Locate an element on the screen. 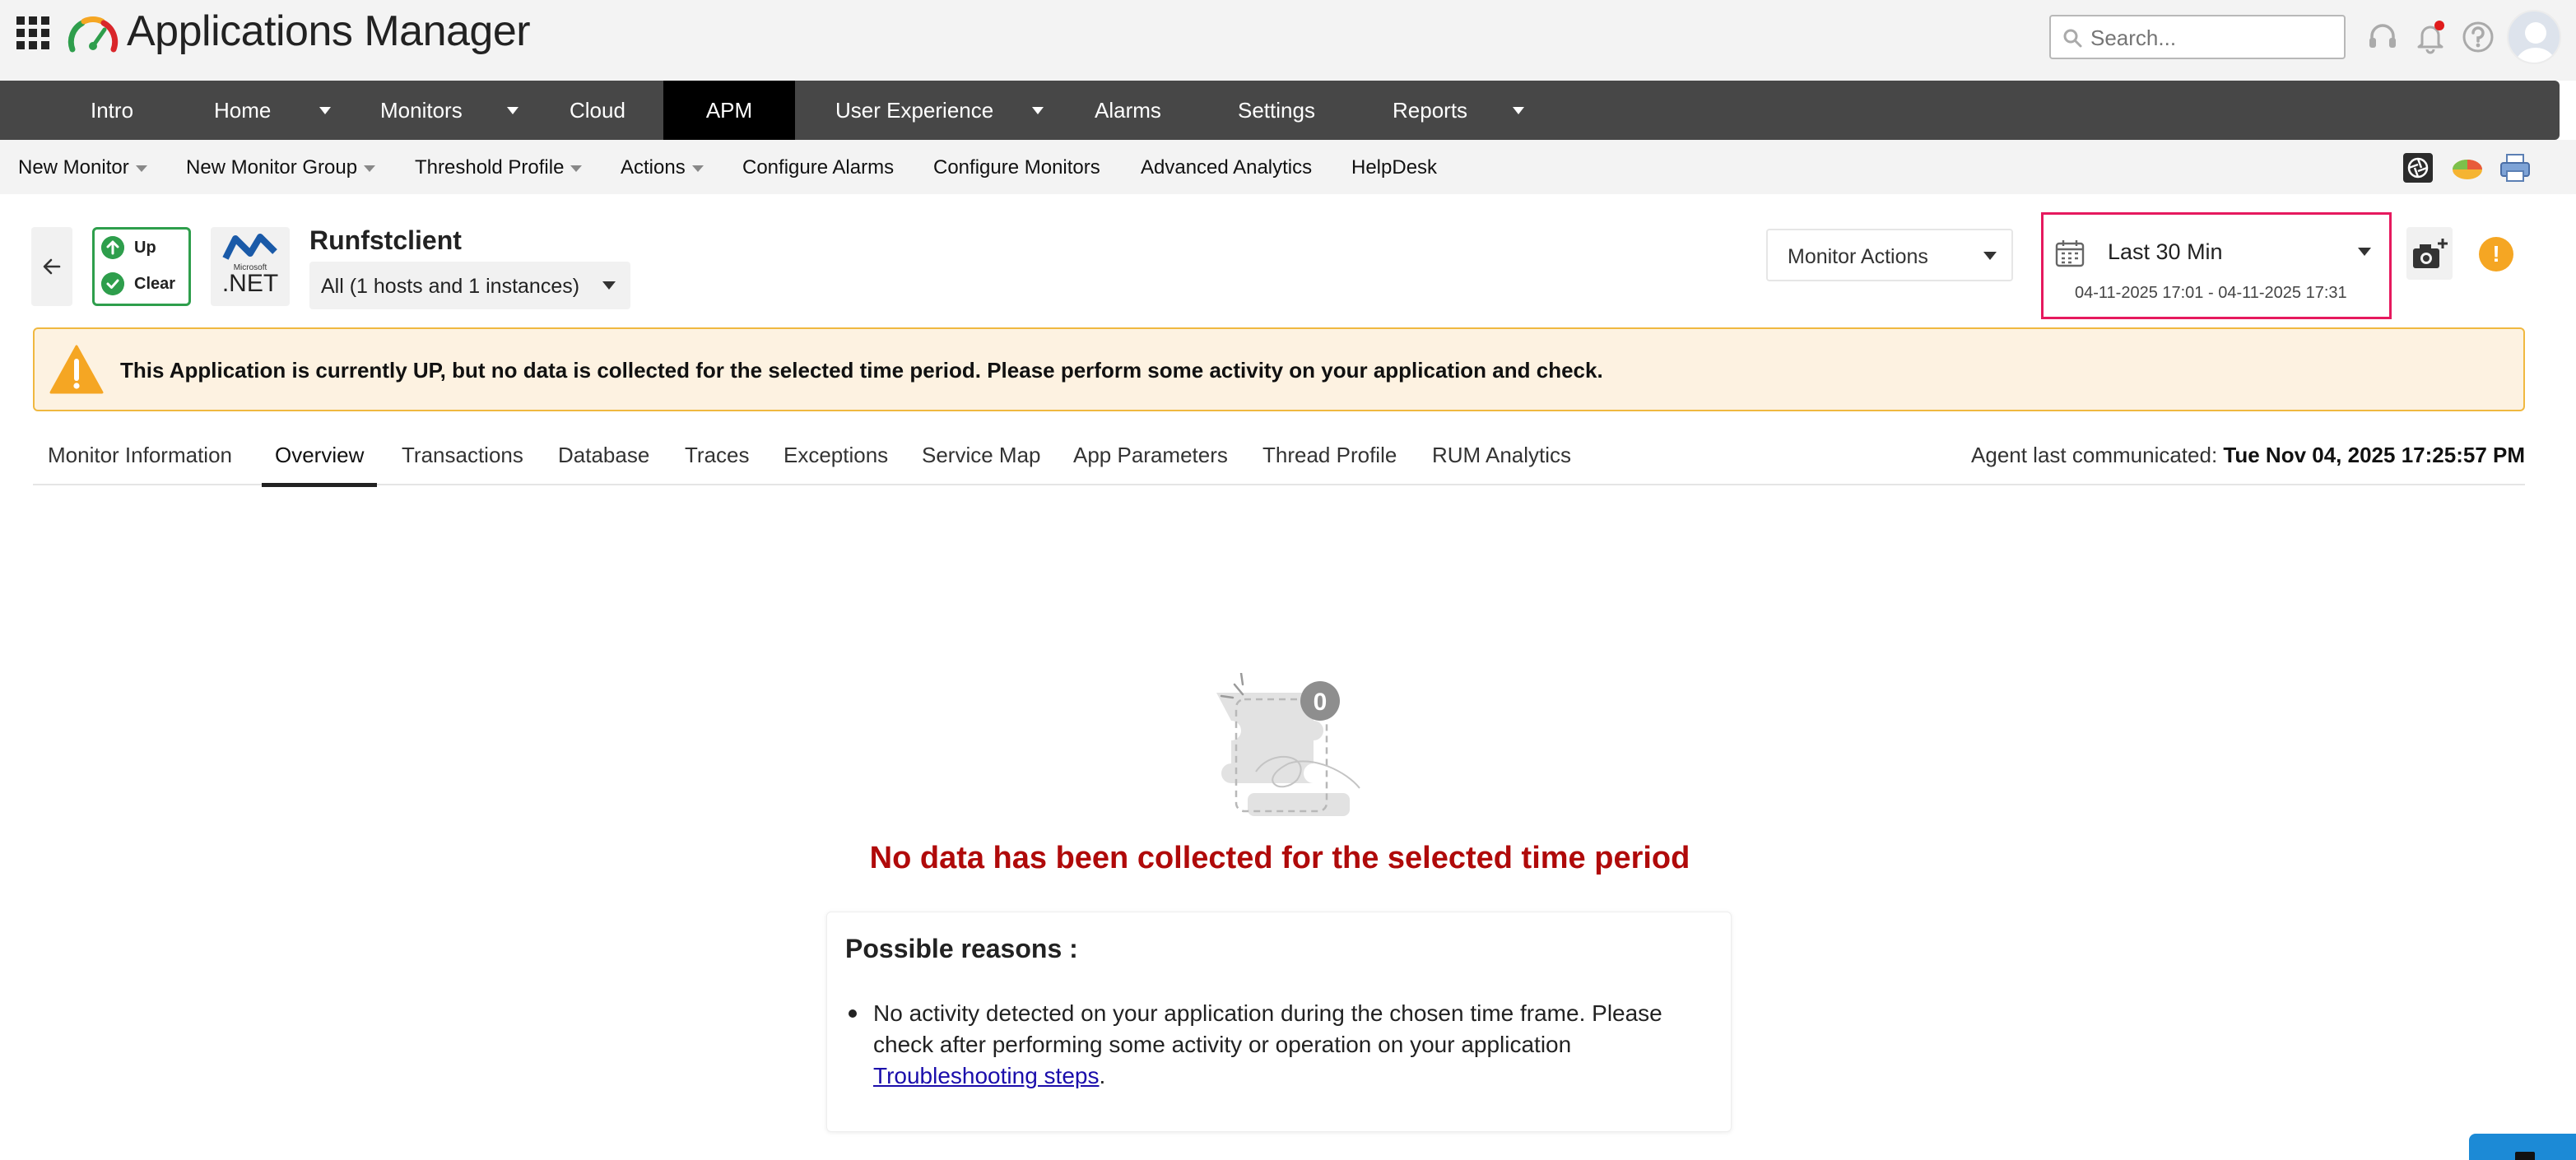  help-icon is located at coordinates (2478, 37).